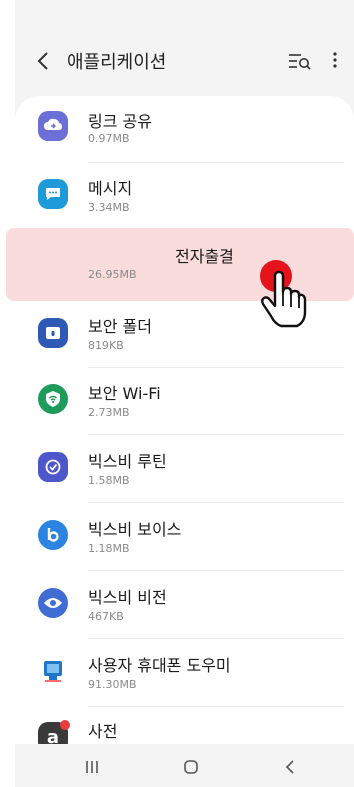 Image resolution: width=354 pixels, height=787 pixels. I want to click on list-item: 메시지 3.34MB, so click(184, 196).